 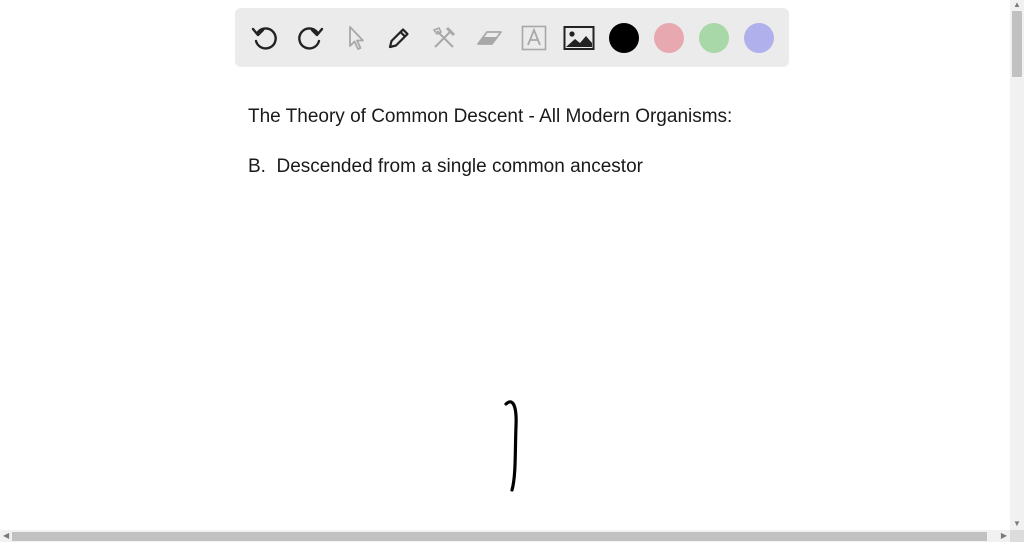 I want to click on vertical-scroll-thumb, so click(x=1017, y=44).